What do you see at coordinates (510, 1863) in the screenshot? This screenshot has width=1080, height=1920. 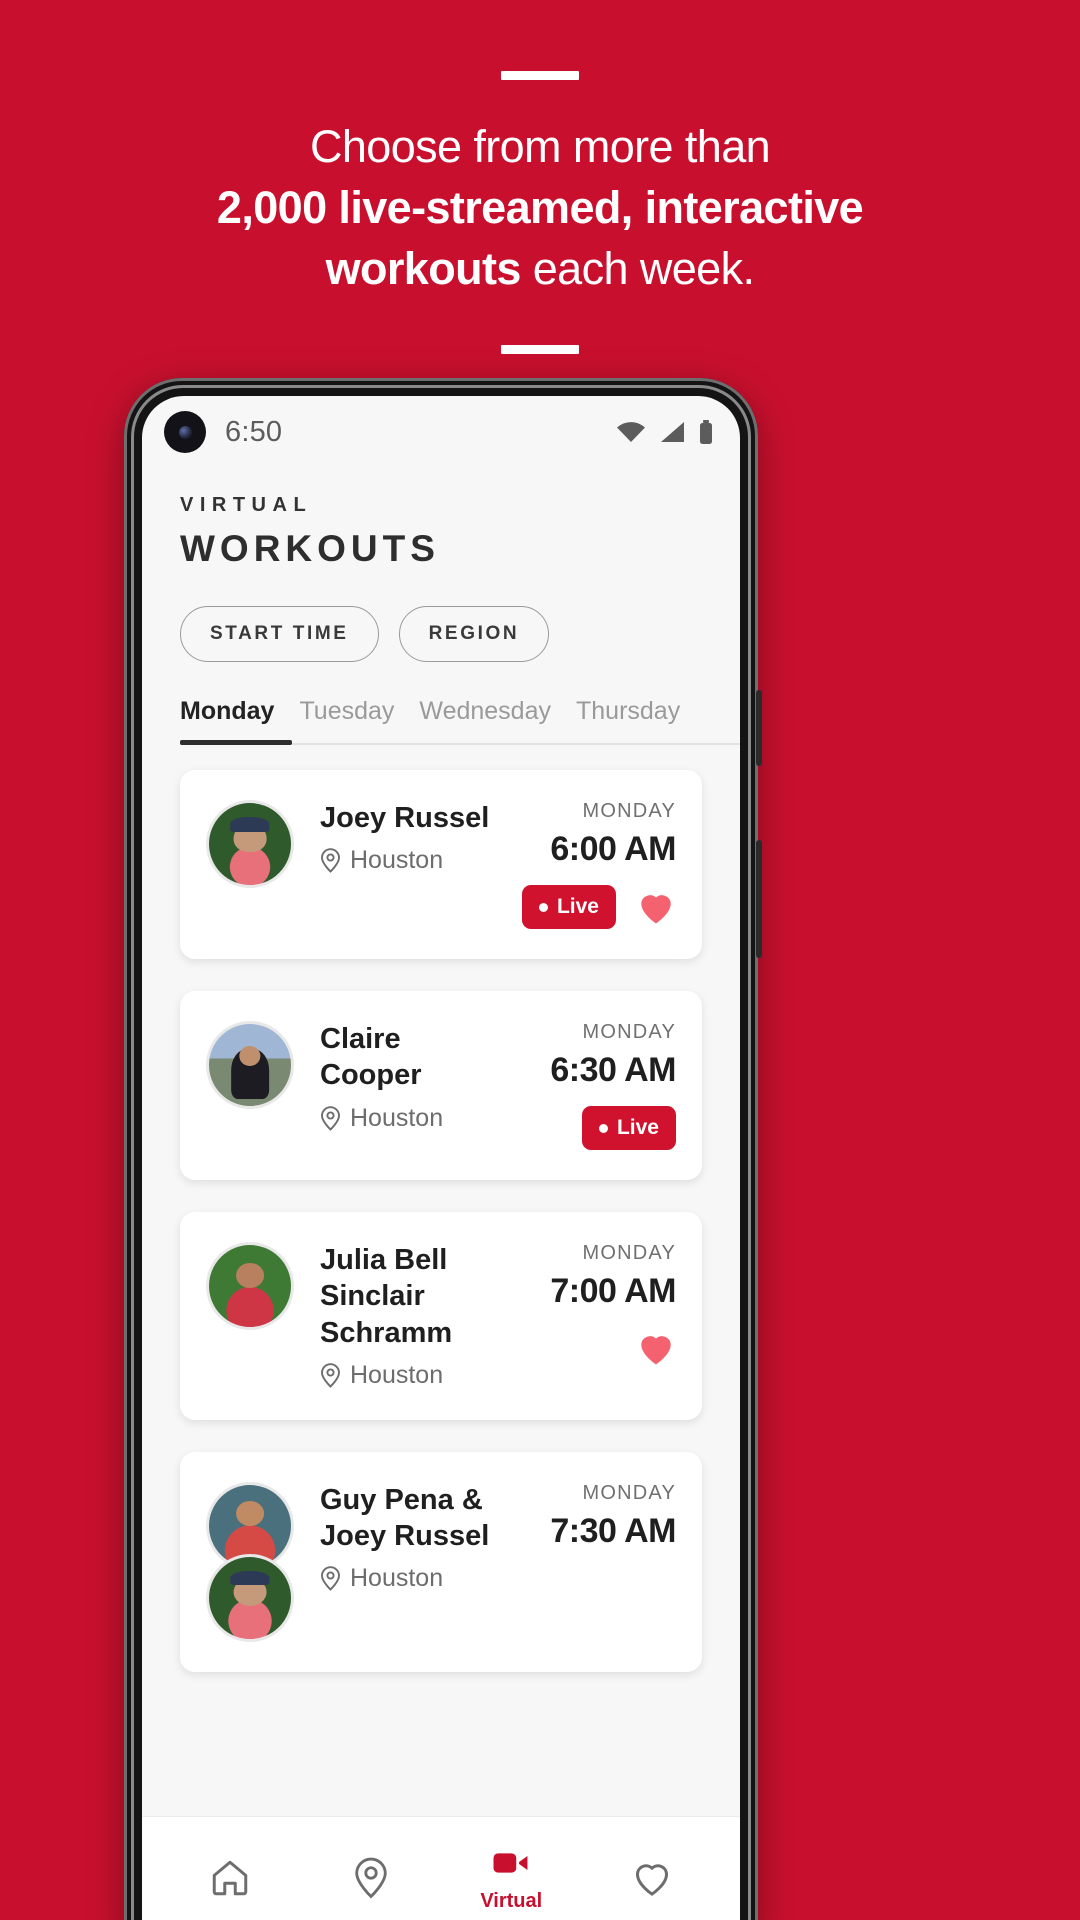 I see `video-camera-icon` at bounding box center [510, 1863].